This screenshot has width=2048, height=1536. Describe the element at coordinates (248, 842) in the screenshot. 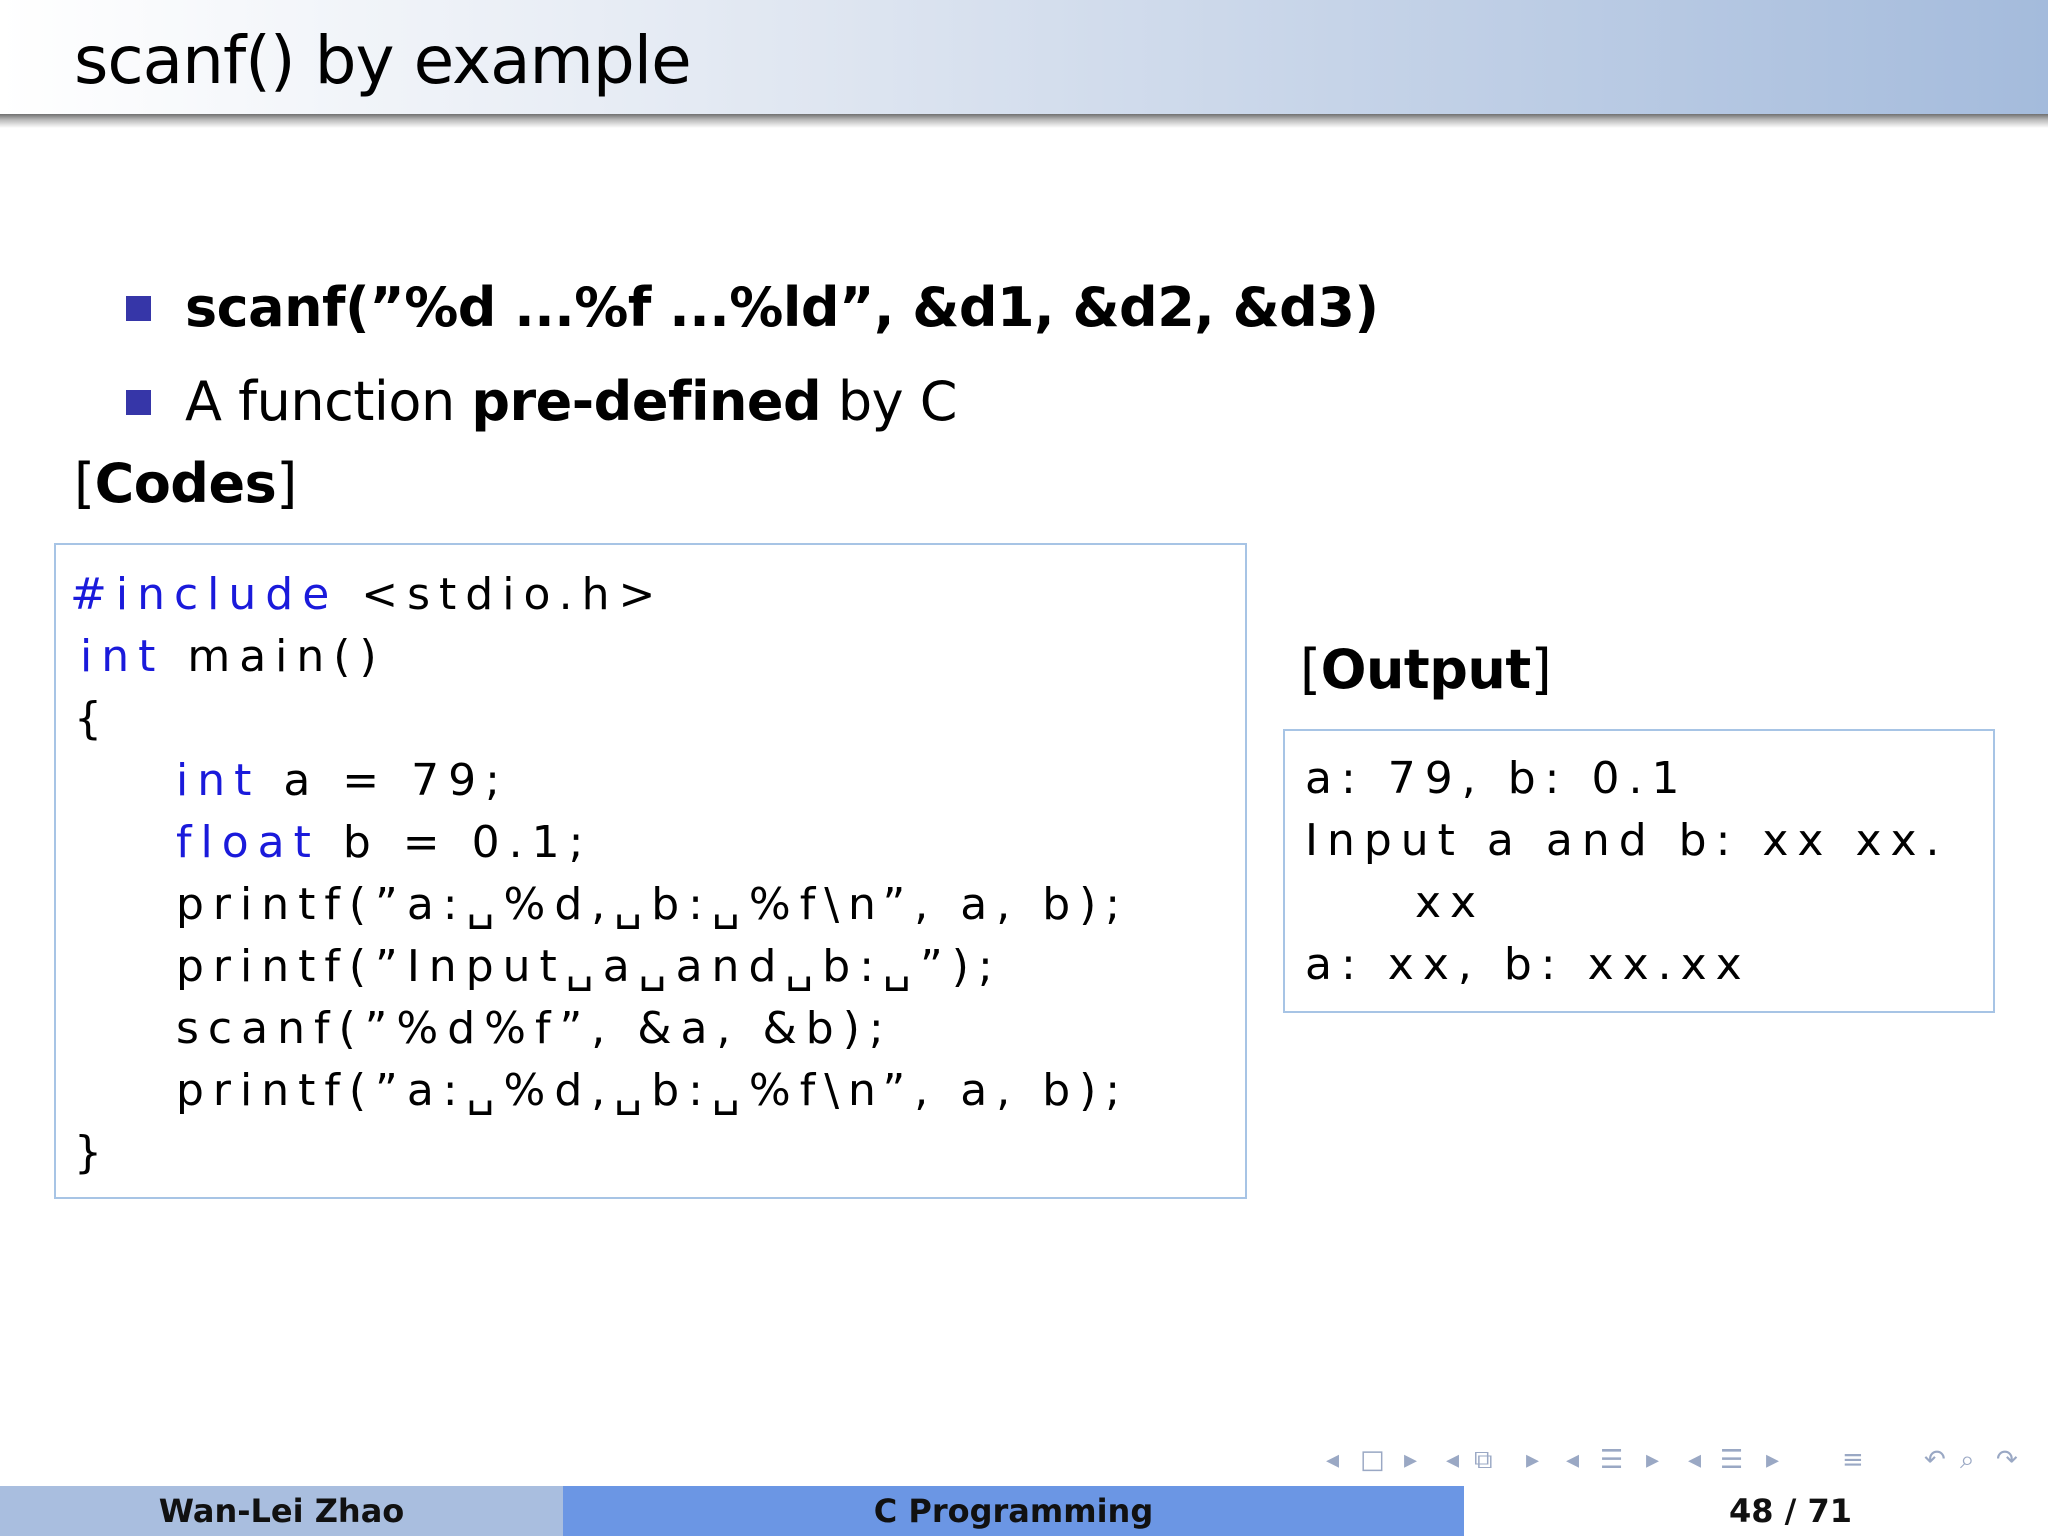

I see `code-keyword: float` at that location.